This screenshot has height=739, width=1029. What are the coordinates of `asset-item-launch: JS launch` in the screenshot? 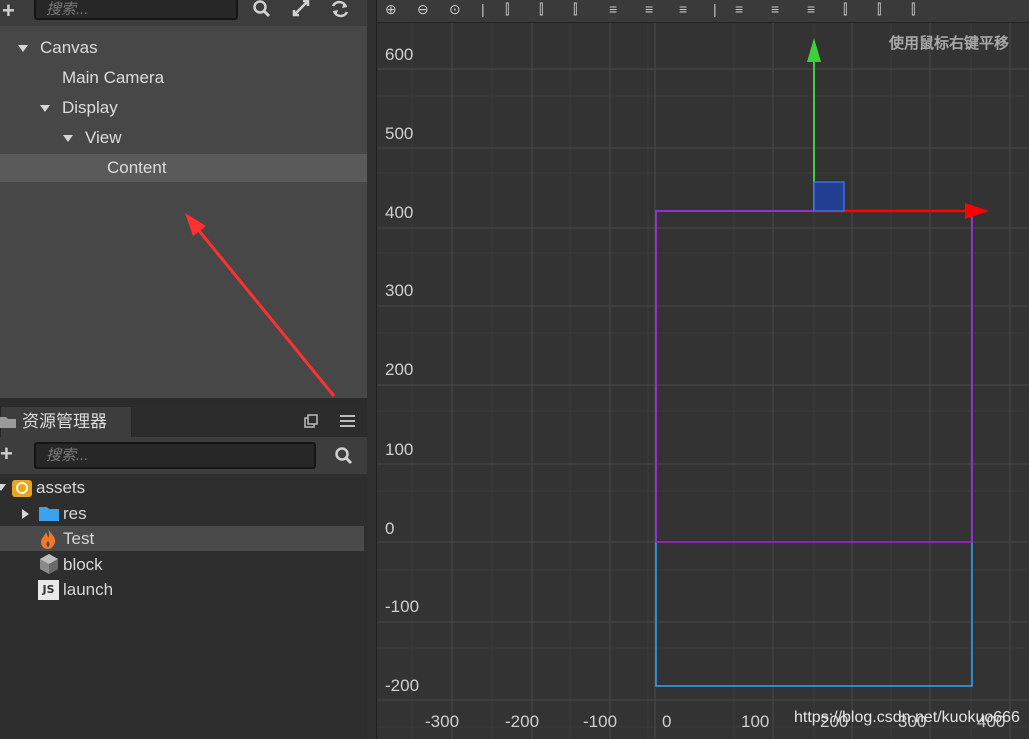 It's located at (182, 589).